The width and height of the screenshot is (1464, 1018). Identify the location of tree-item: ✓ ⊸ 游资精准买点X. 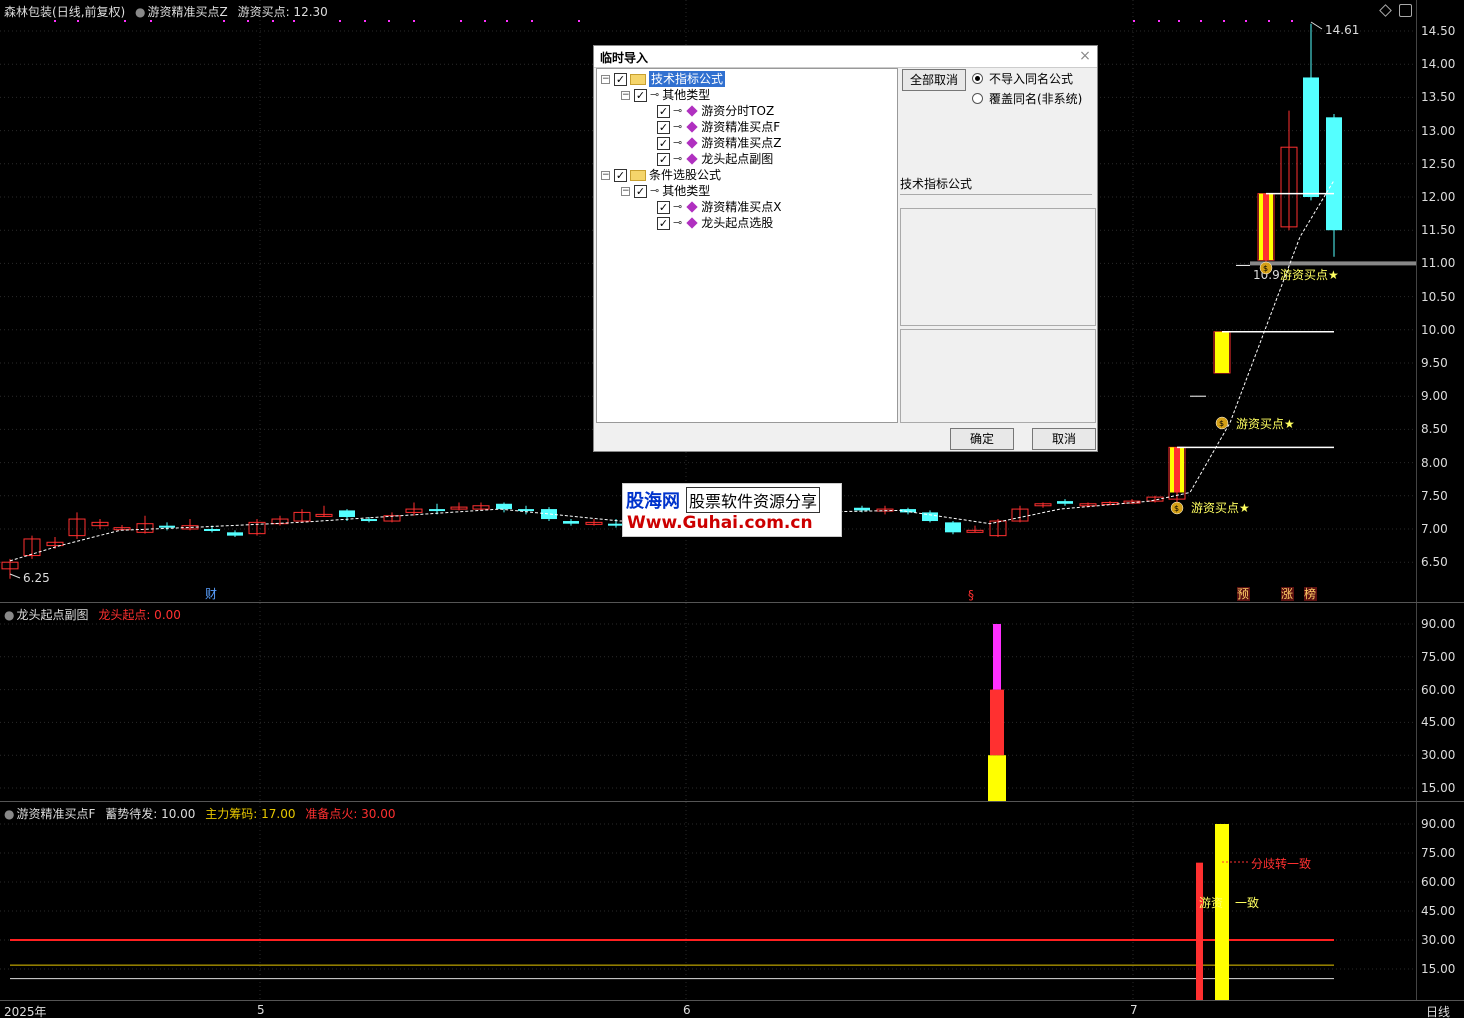
(719, 207).